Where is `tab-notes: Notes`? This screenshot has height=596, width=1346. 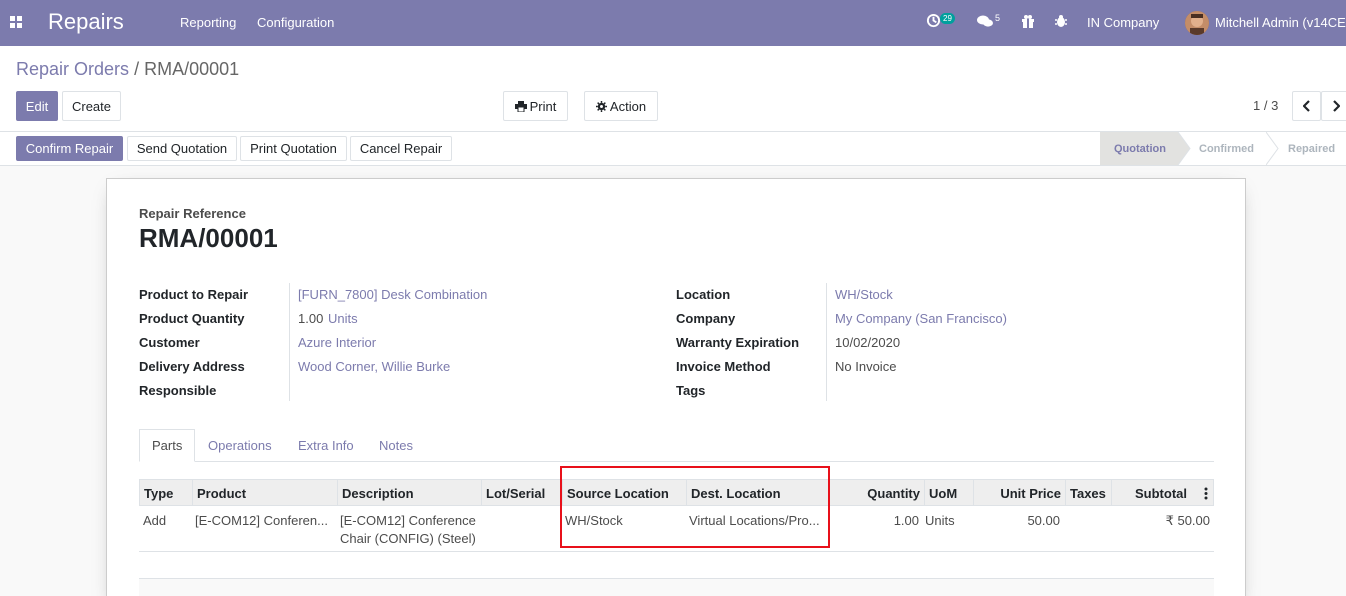
tab-notes: Notes is located at coordinates (396, 445).